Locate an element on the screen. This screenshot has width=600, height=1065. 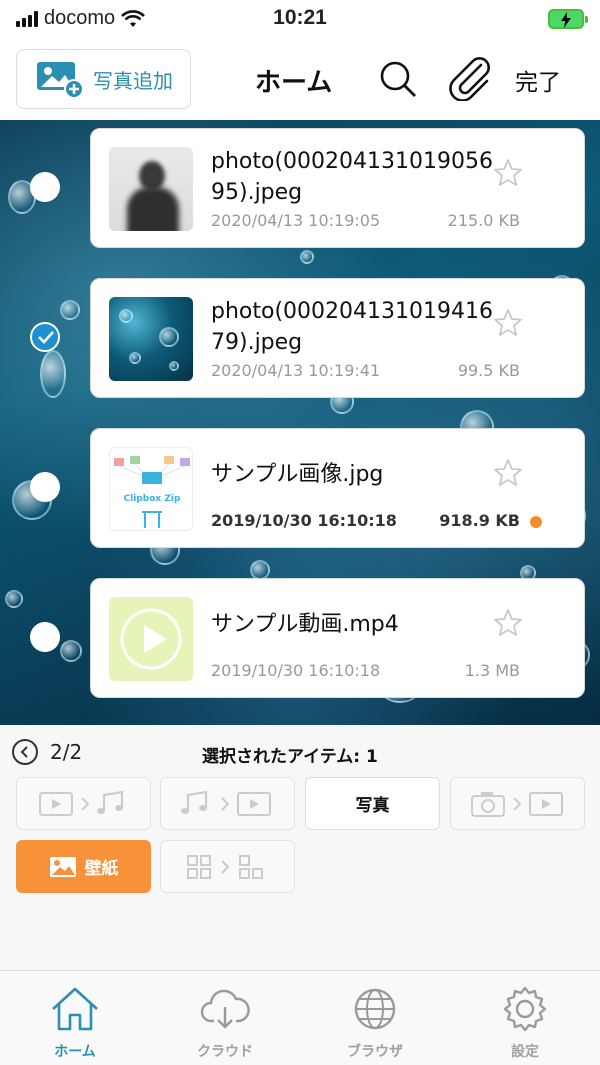
globe-icon is located at coordinates (375, 1009).